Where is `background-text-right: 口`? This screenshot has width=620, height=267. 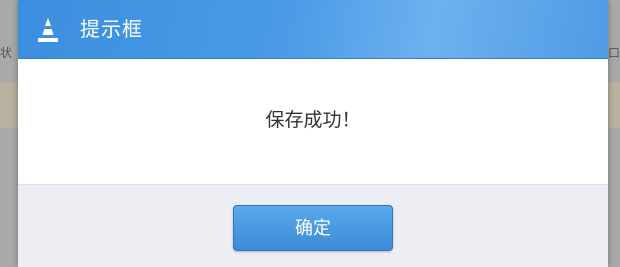 background-text-right: 口 is located at coordinates (614, 53).